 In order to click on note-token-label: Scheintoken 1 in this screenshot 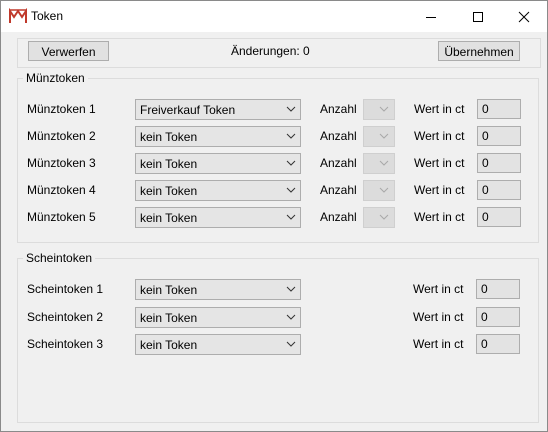, I will do `click(65, 289)`.